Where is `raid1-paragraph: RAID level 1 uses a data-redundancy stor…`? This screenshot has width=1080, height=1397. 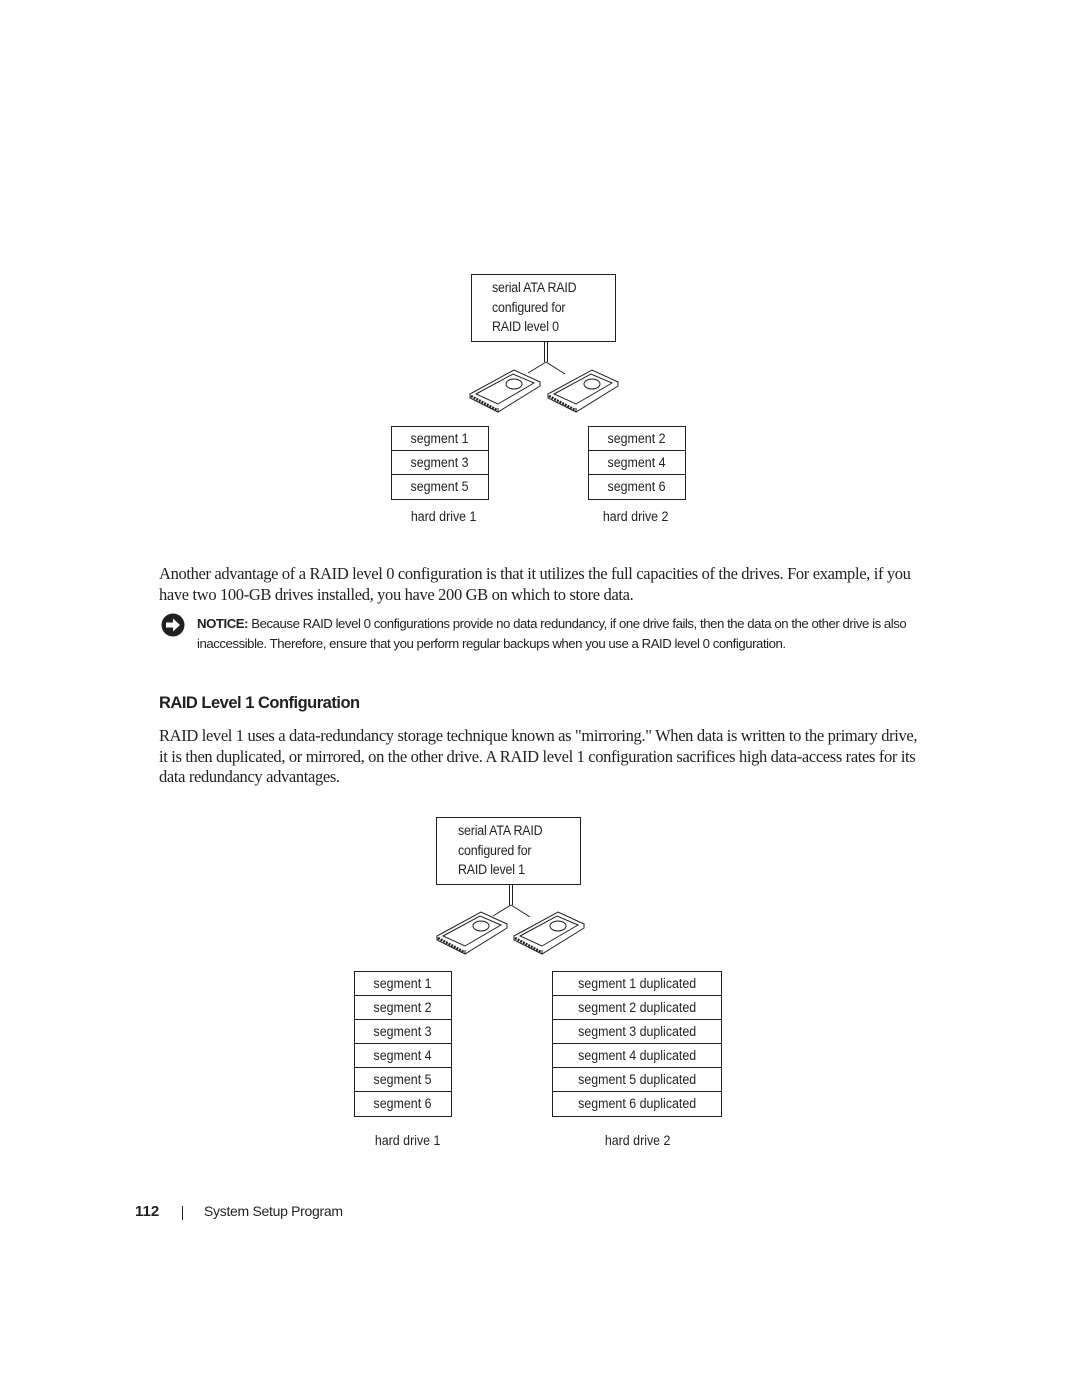
raid1-paragraph: RAID level 1 uses a data-redundancy stor… is located at coordinates (538, 756).